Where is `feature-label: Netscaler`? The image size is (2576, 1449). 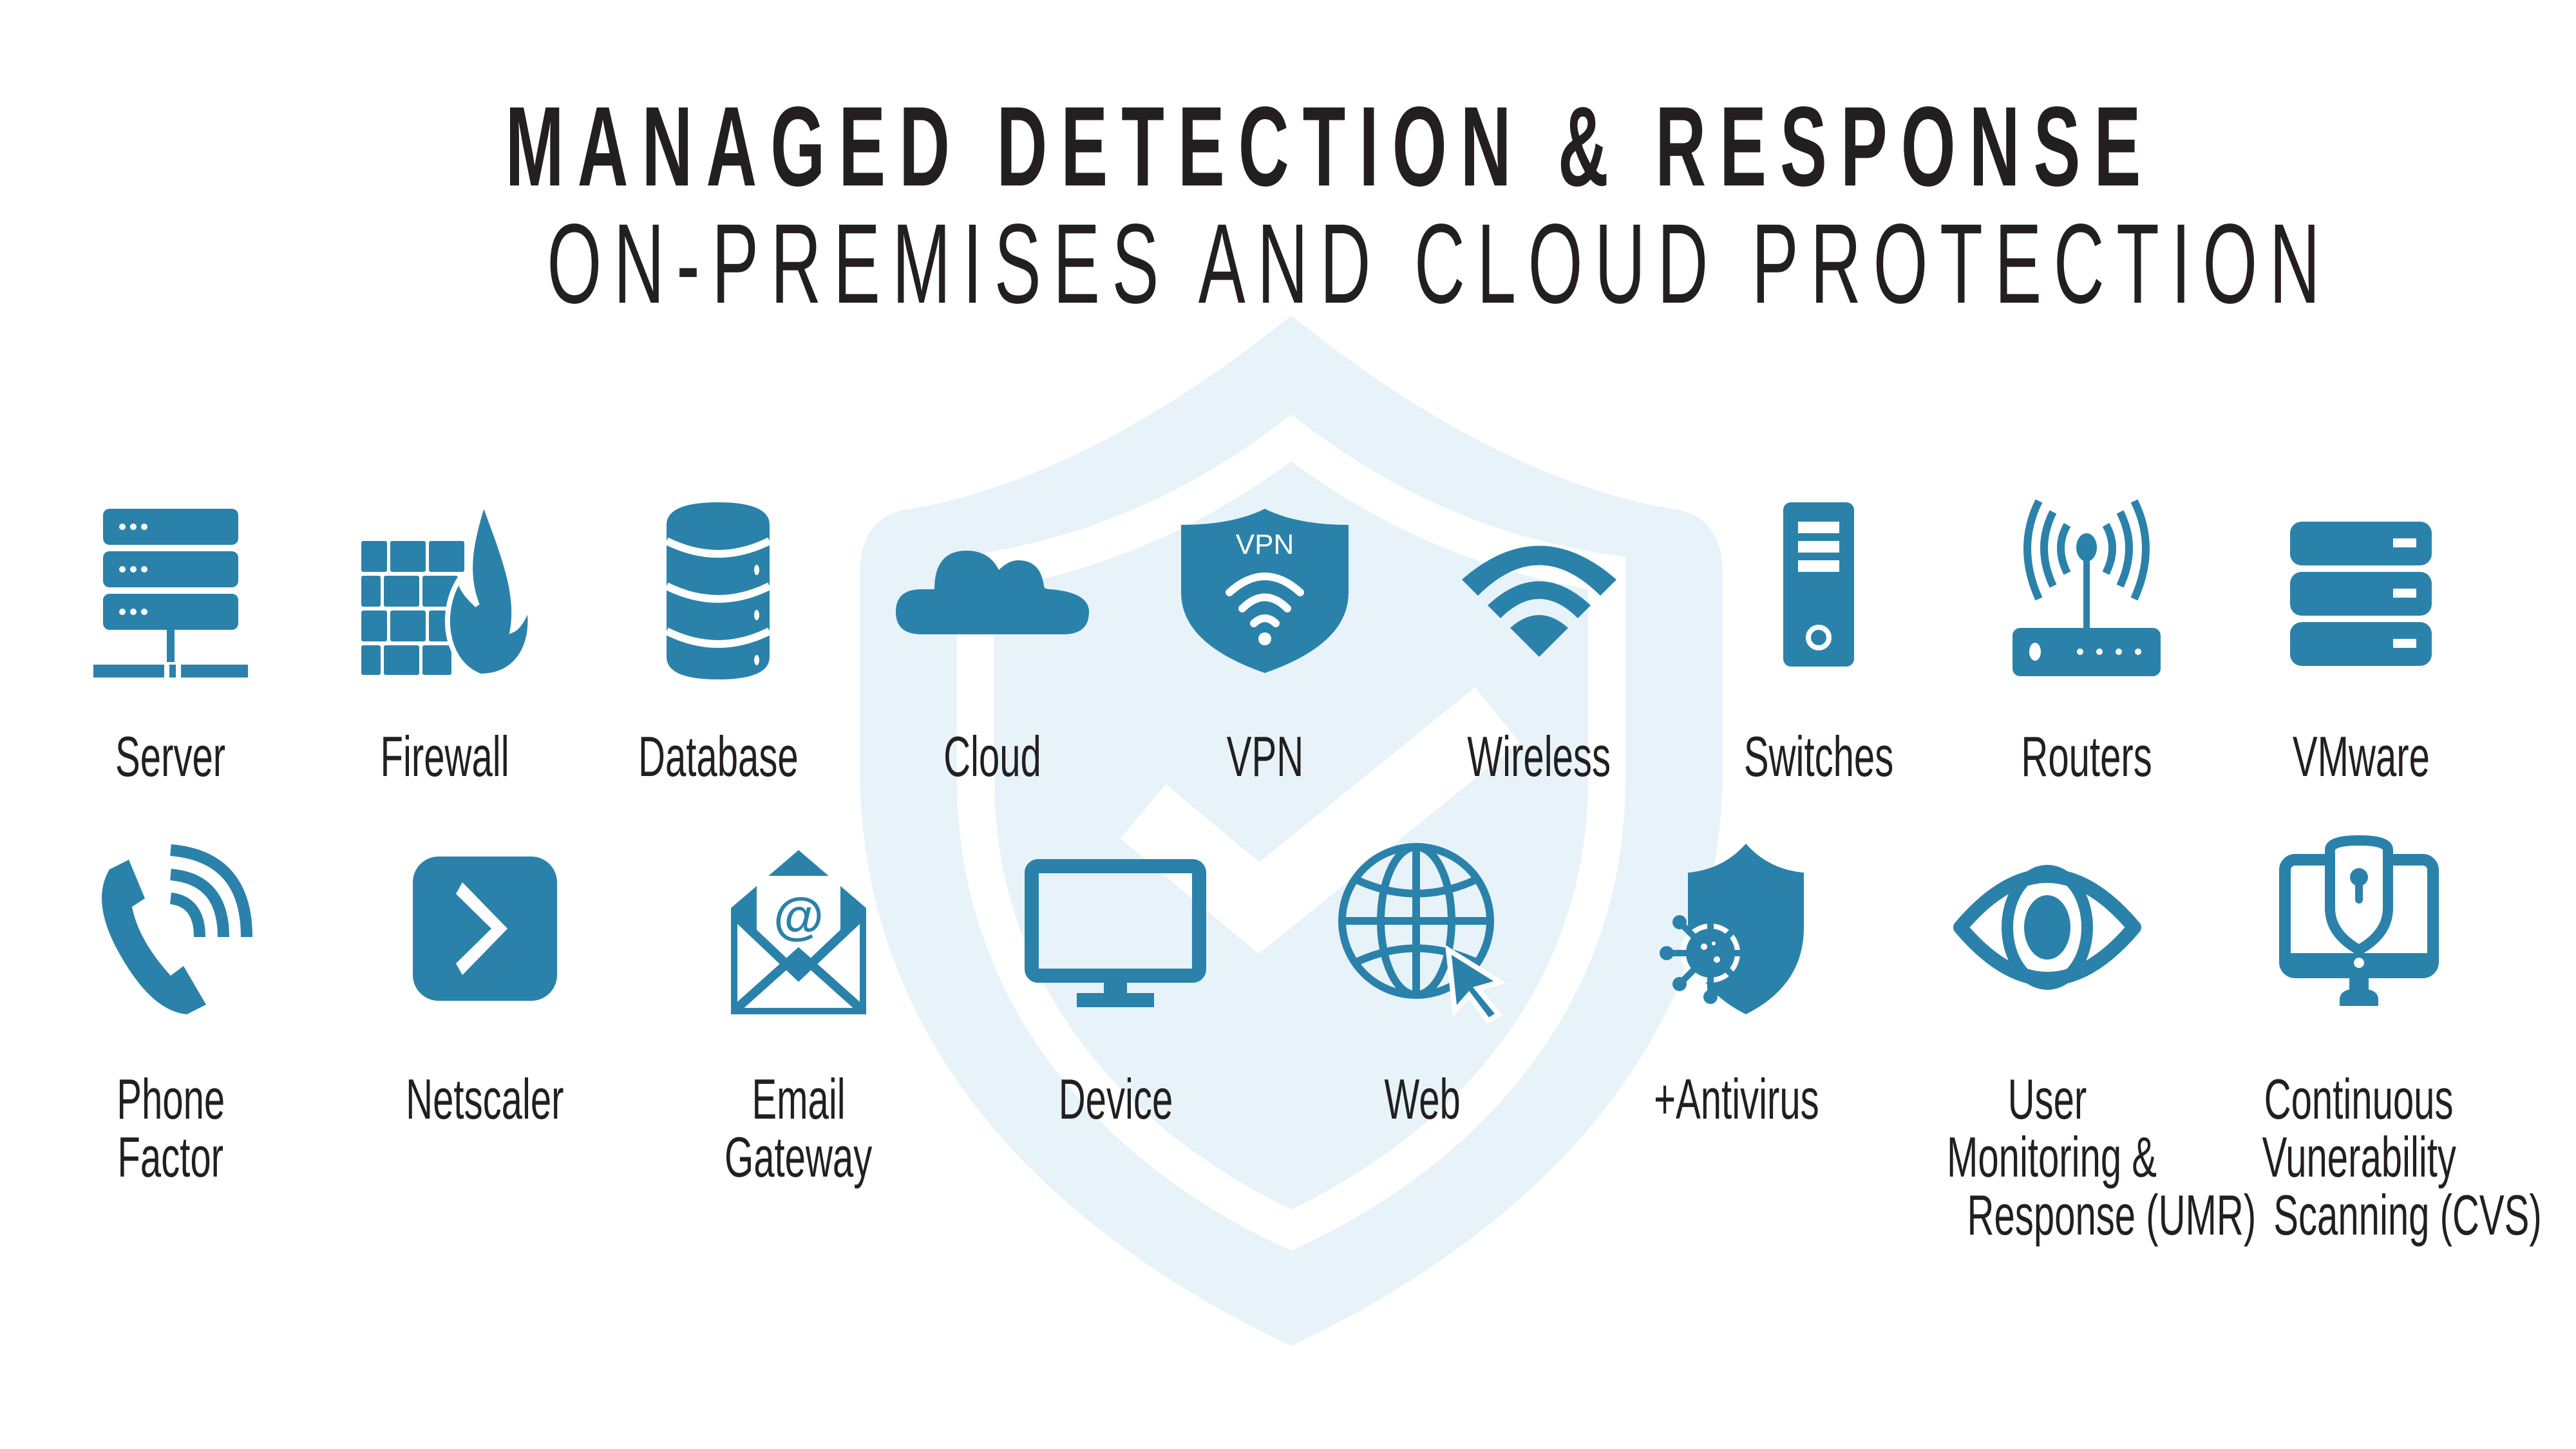
feature-label: Netscaler is located at coordinates (484, 1099).